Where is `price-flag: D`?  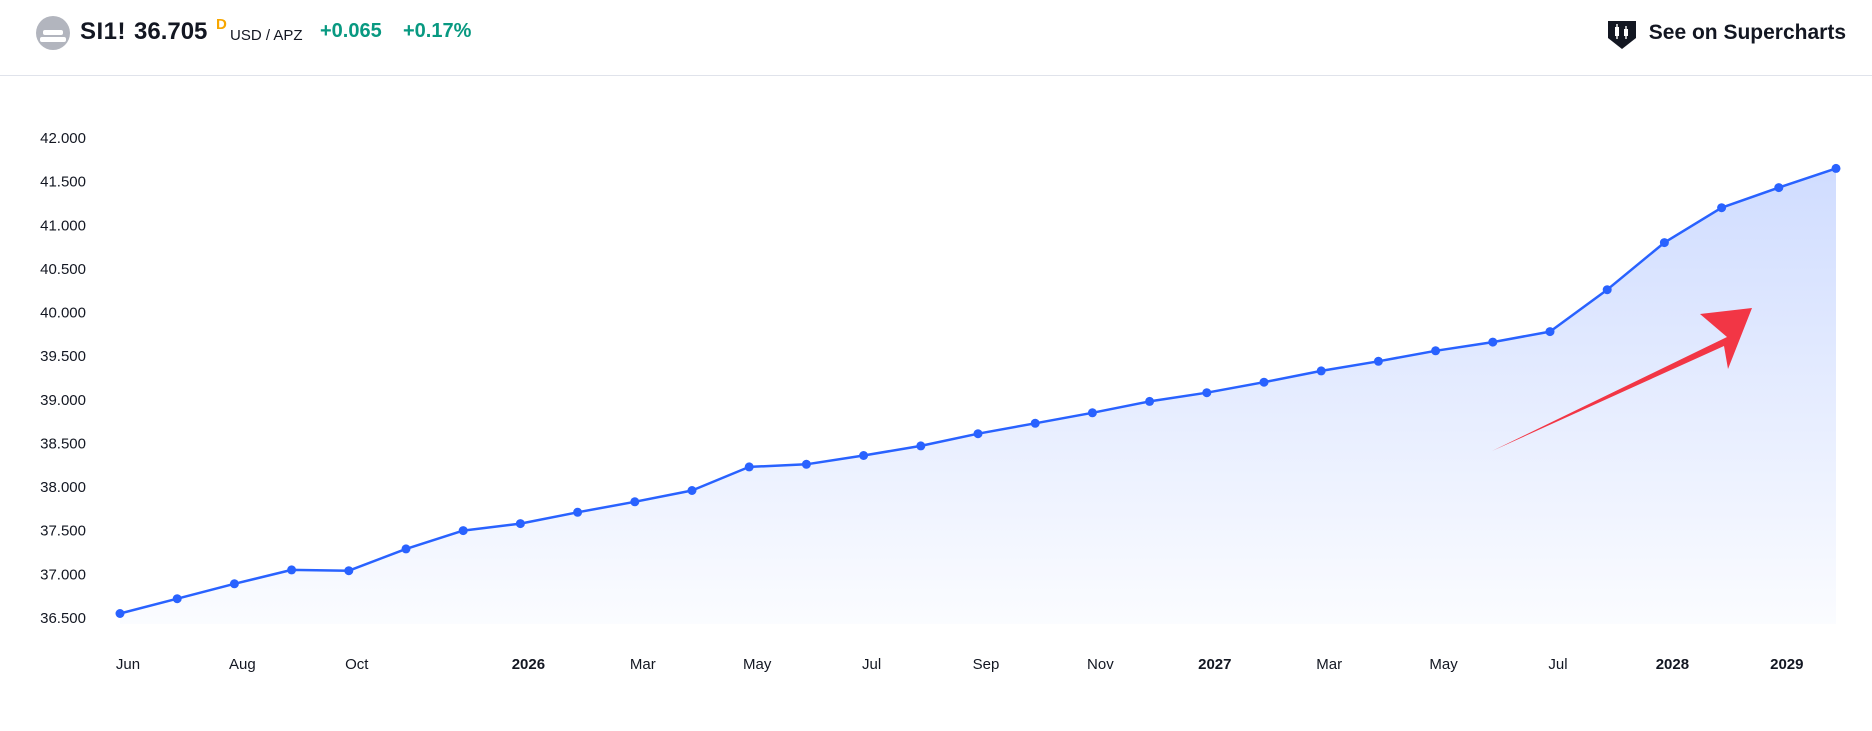 price-flag: D is located at coordinates (221, 24).